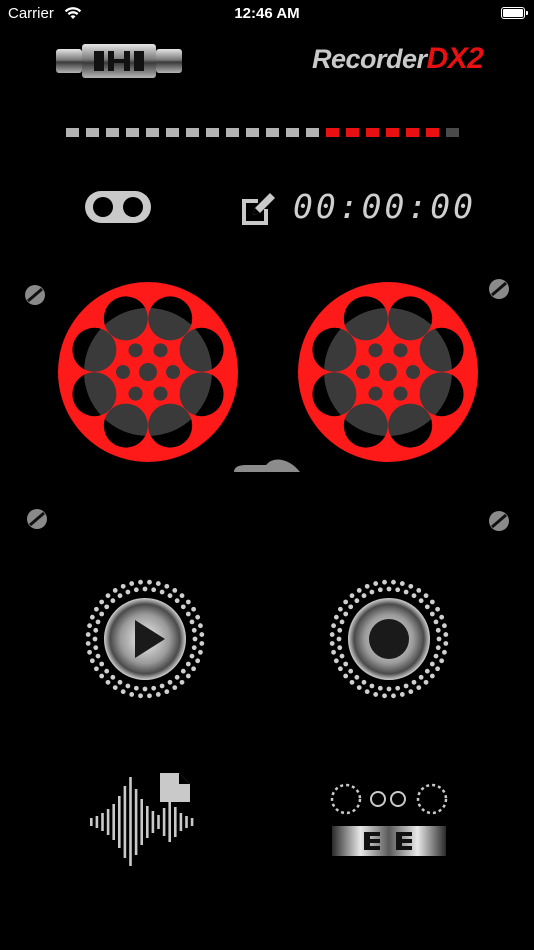  Describe the element at coordinates (384, 206) in the screenshot. I see `timer-display: 00:00:00` at that location.